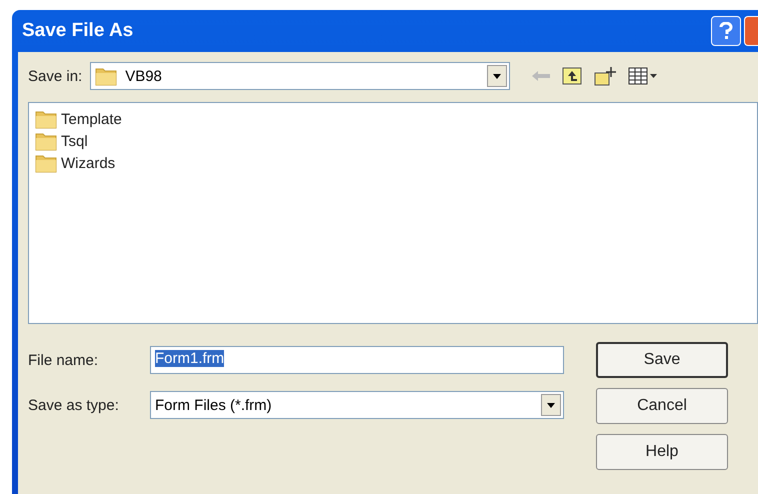 This screenshot has height=494, width=758. Describe the element at coordinates (55, 76) in the screenshot. I see `save-in-label: Save in:` at that location.